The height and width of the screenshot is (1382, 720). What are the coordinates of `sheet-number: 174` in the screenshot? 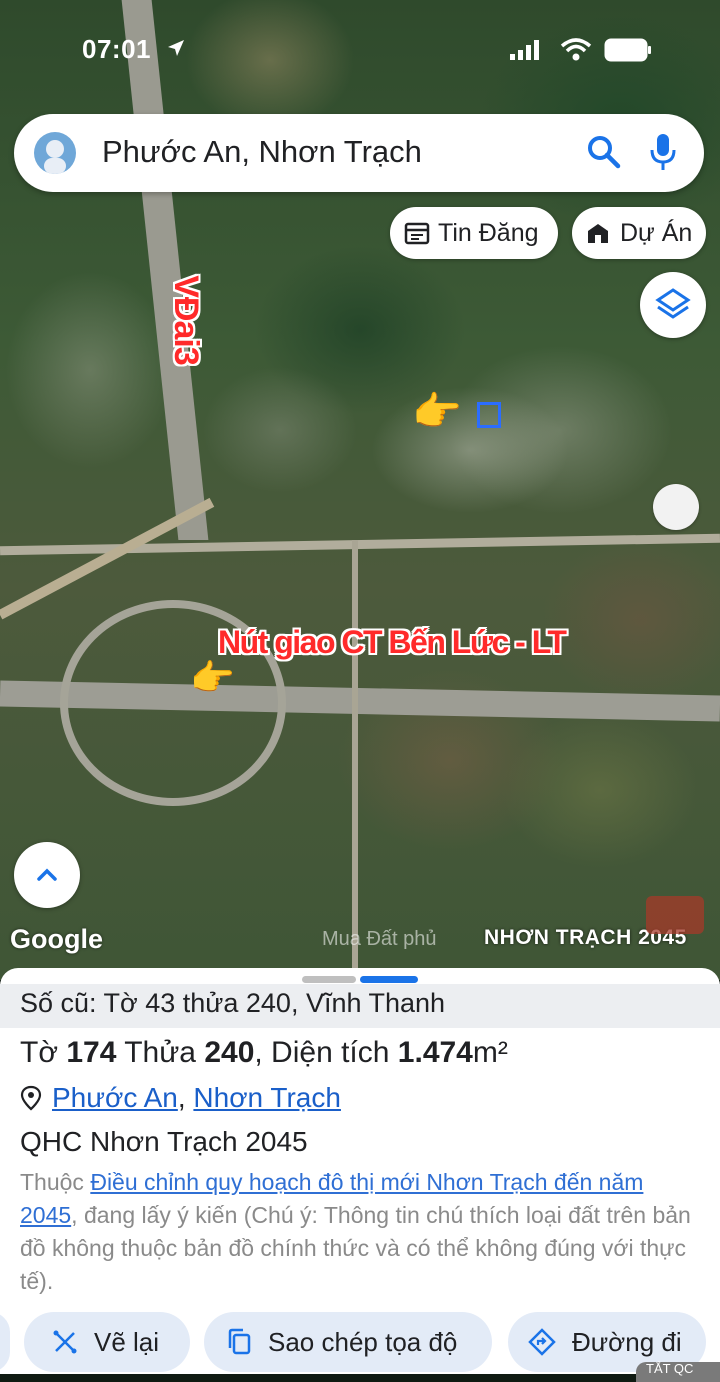 It's located at (91, 1052).